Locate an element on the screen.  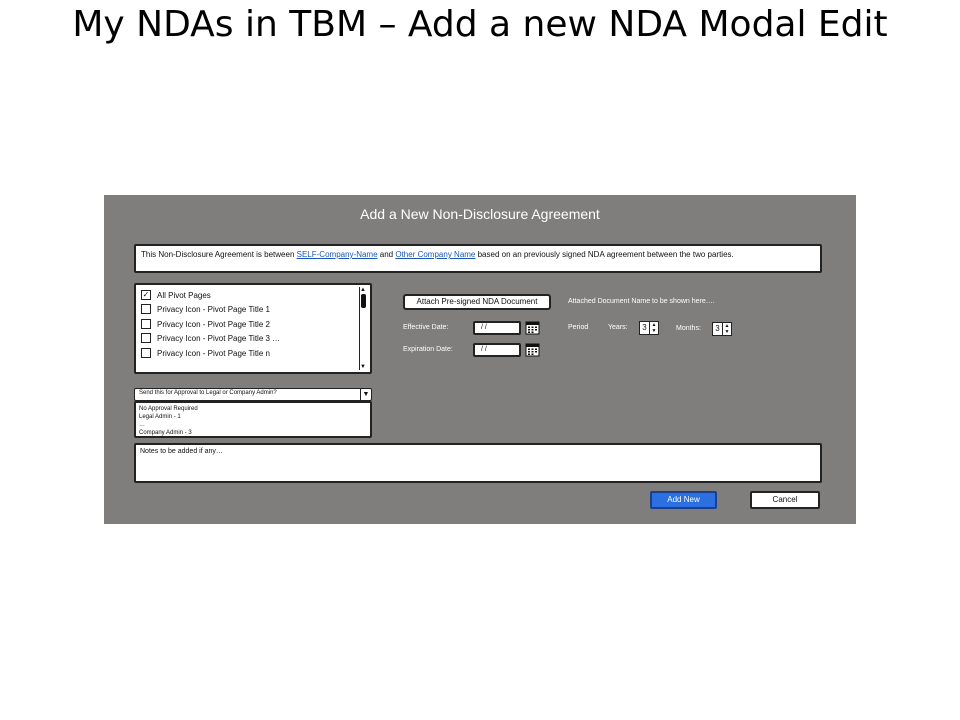
pivot-item-all: ✓ All Pivot Pages is located at coordinates (176, 295).